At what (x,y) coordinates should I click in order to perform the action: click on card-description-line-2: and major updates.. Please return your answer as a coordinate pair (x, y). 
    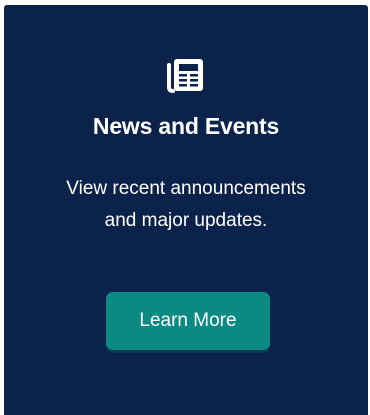
    Looking at the image, I should click on (186, 220).